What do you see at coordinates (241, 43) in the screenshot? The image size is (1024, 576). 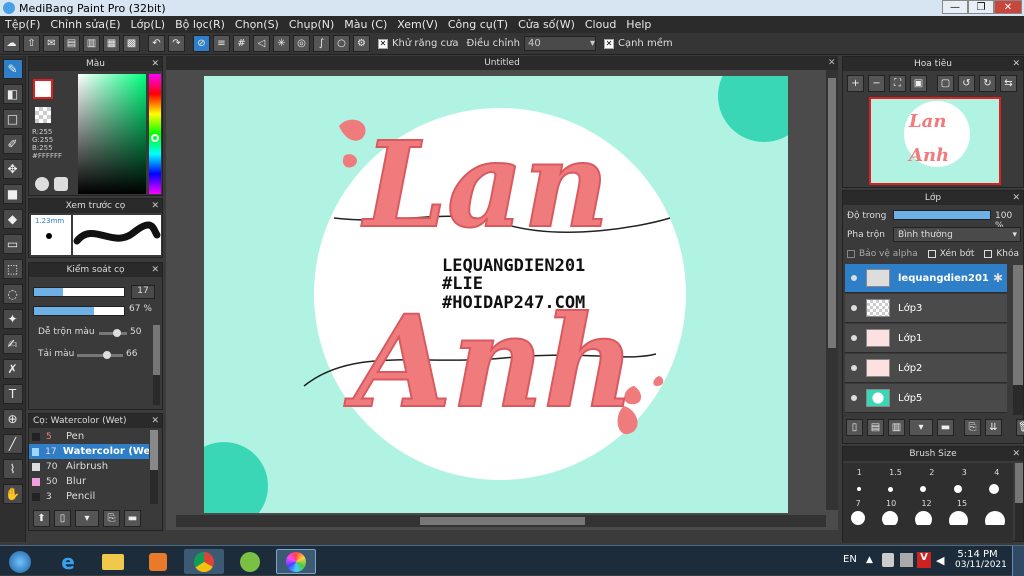 I see `cross-snap-icon: #` at bounding box center [241, 43].